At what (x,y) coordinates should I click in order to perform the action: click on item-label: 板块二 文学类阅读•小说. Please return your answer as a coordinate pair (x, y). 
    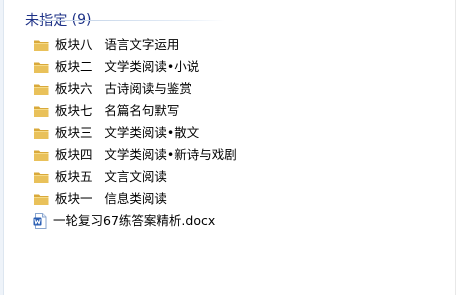
    Looking at the image, I should click on (127, 66).